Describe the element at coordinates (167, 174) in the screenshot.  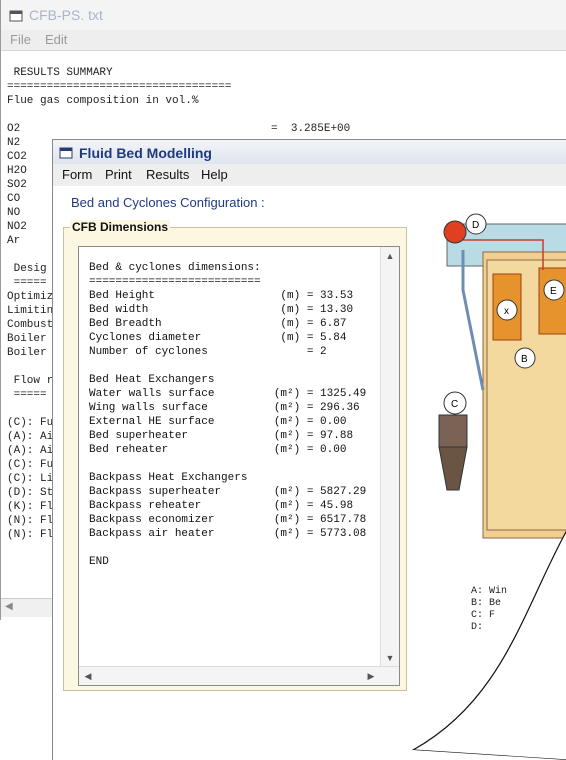
I see `menu-results: Results` at that location.